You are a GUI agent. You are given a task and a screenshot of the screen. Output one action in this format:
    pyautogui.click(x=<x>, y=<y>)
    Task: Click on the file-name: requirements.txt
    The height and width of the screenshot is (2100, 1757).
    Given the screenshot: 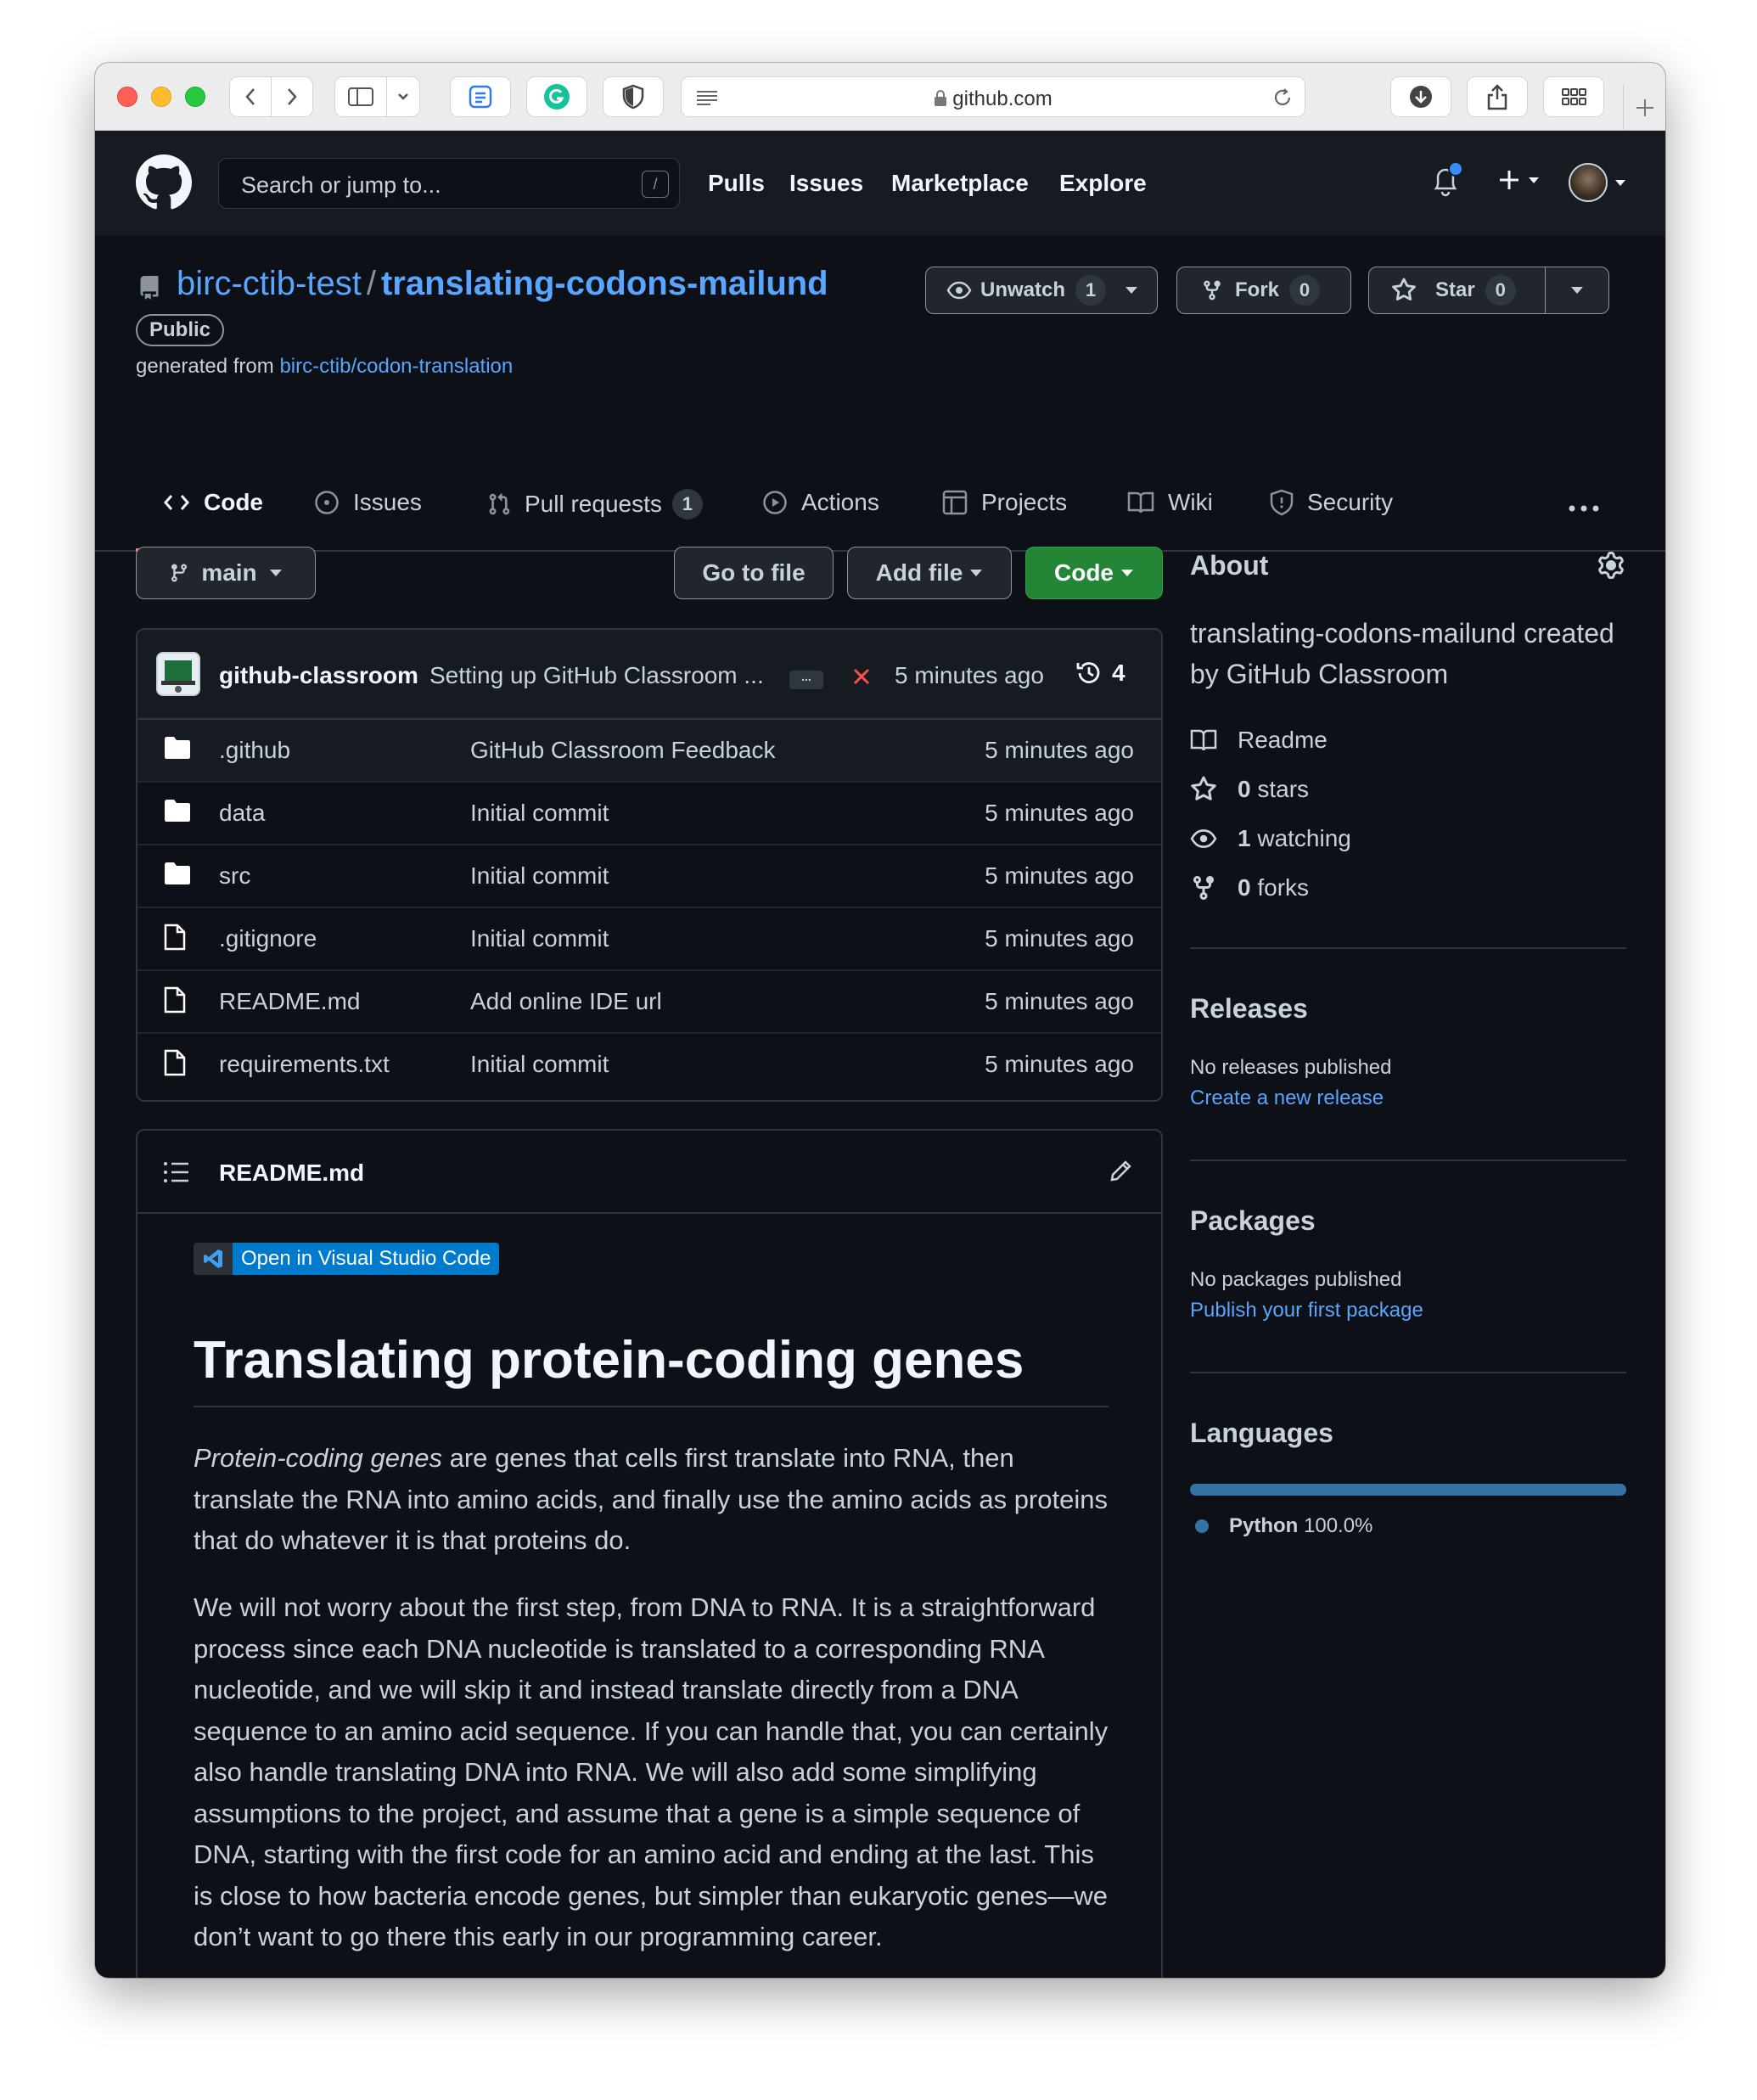 What is the action you would take?
    pyautogui.click(x=304, y=1064)
    